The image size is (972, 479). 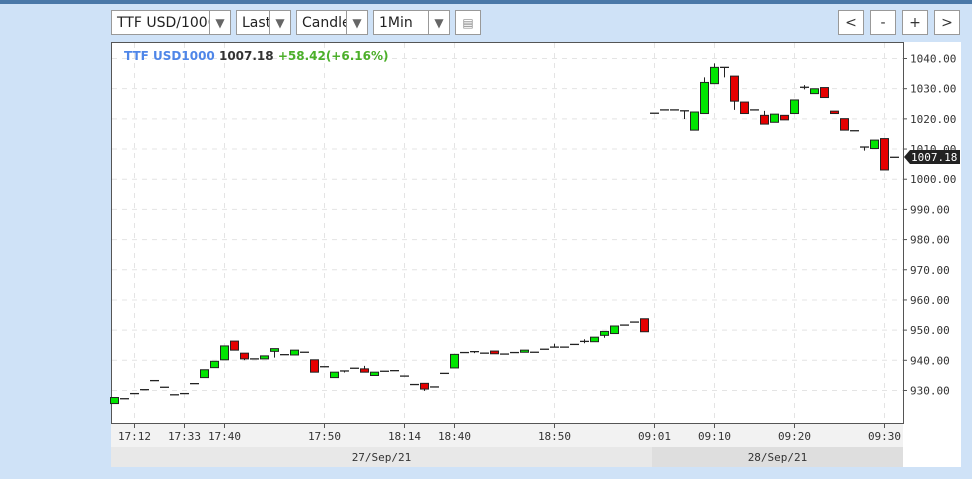 What do you see at coordinates (884, 436) in the screenshot?
I see `x-tick-label: 09:30` at bounding box center [884, 436].